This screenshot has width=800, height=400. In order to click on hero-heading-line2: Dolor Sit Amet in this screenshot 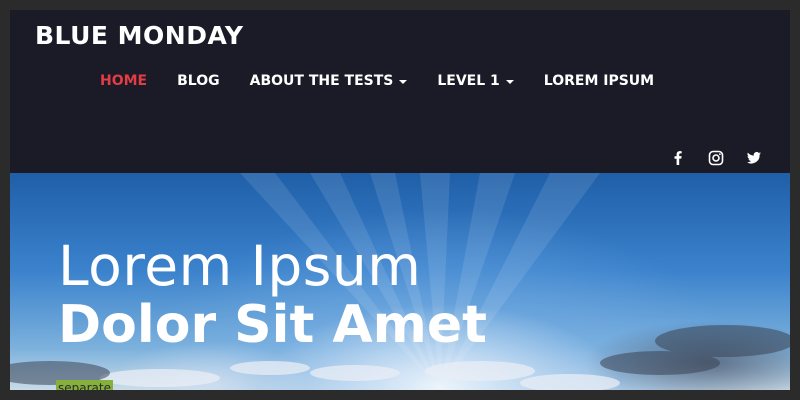, I will do `click(272, 325)`.